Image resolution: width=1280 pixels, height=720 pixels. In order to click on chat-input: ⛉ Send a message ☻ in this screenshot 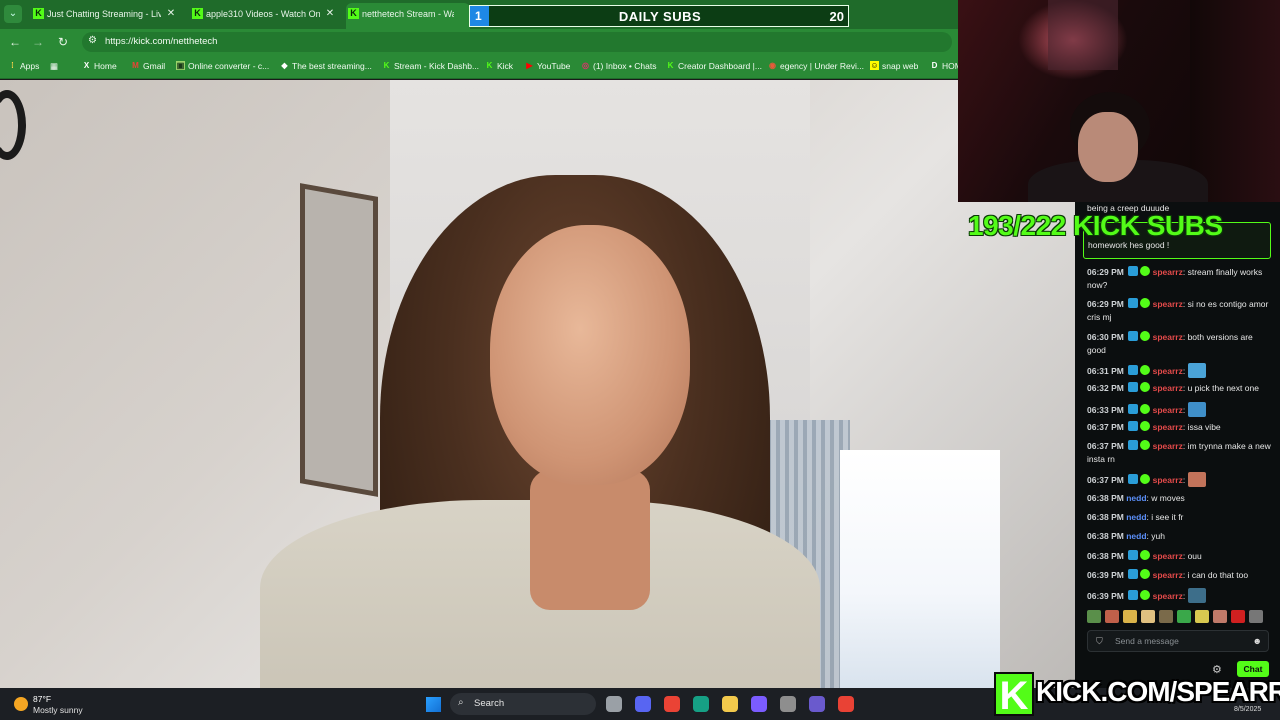, I will do `click(1178, 641)`.